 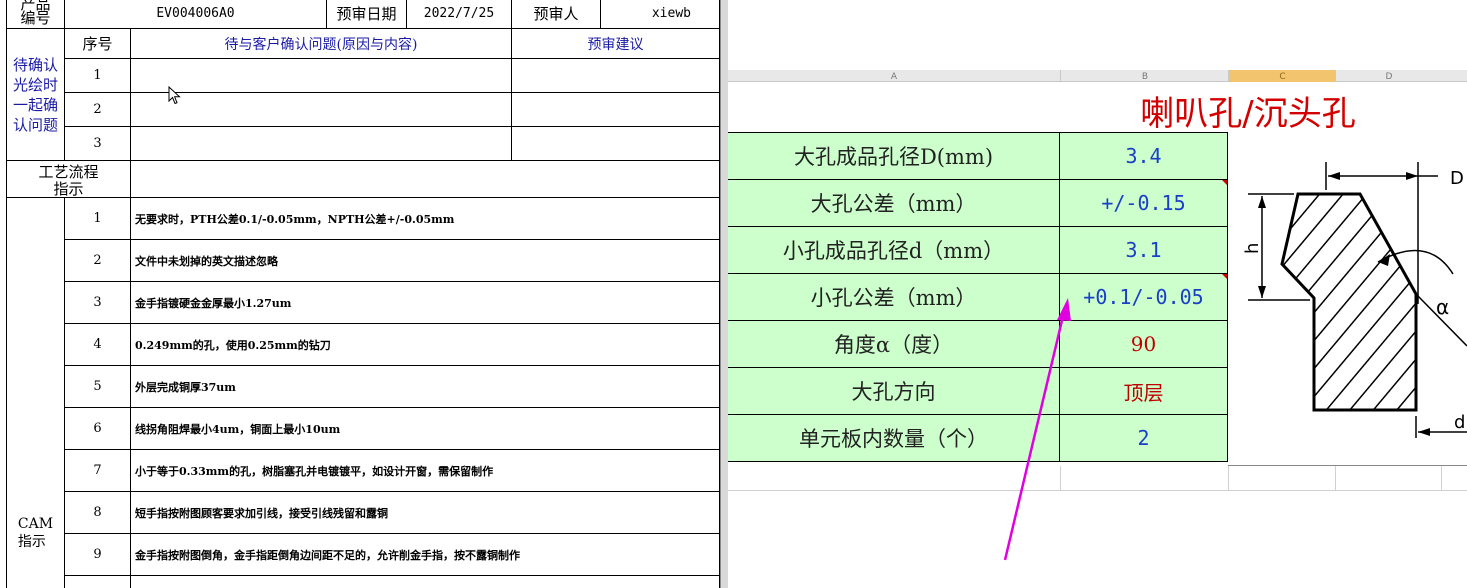 What do you see at coordinates (35, 94) in the screenshot?
I see `confirm-issues-label: 待确认 光绘时 一起确 认问题` at bounding box center [35, 94].